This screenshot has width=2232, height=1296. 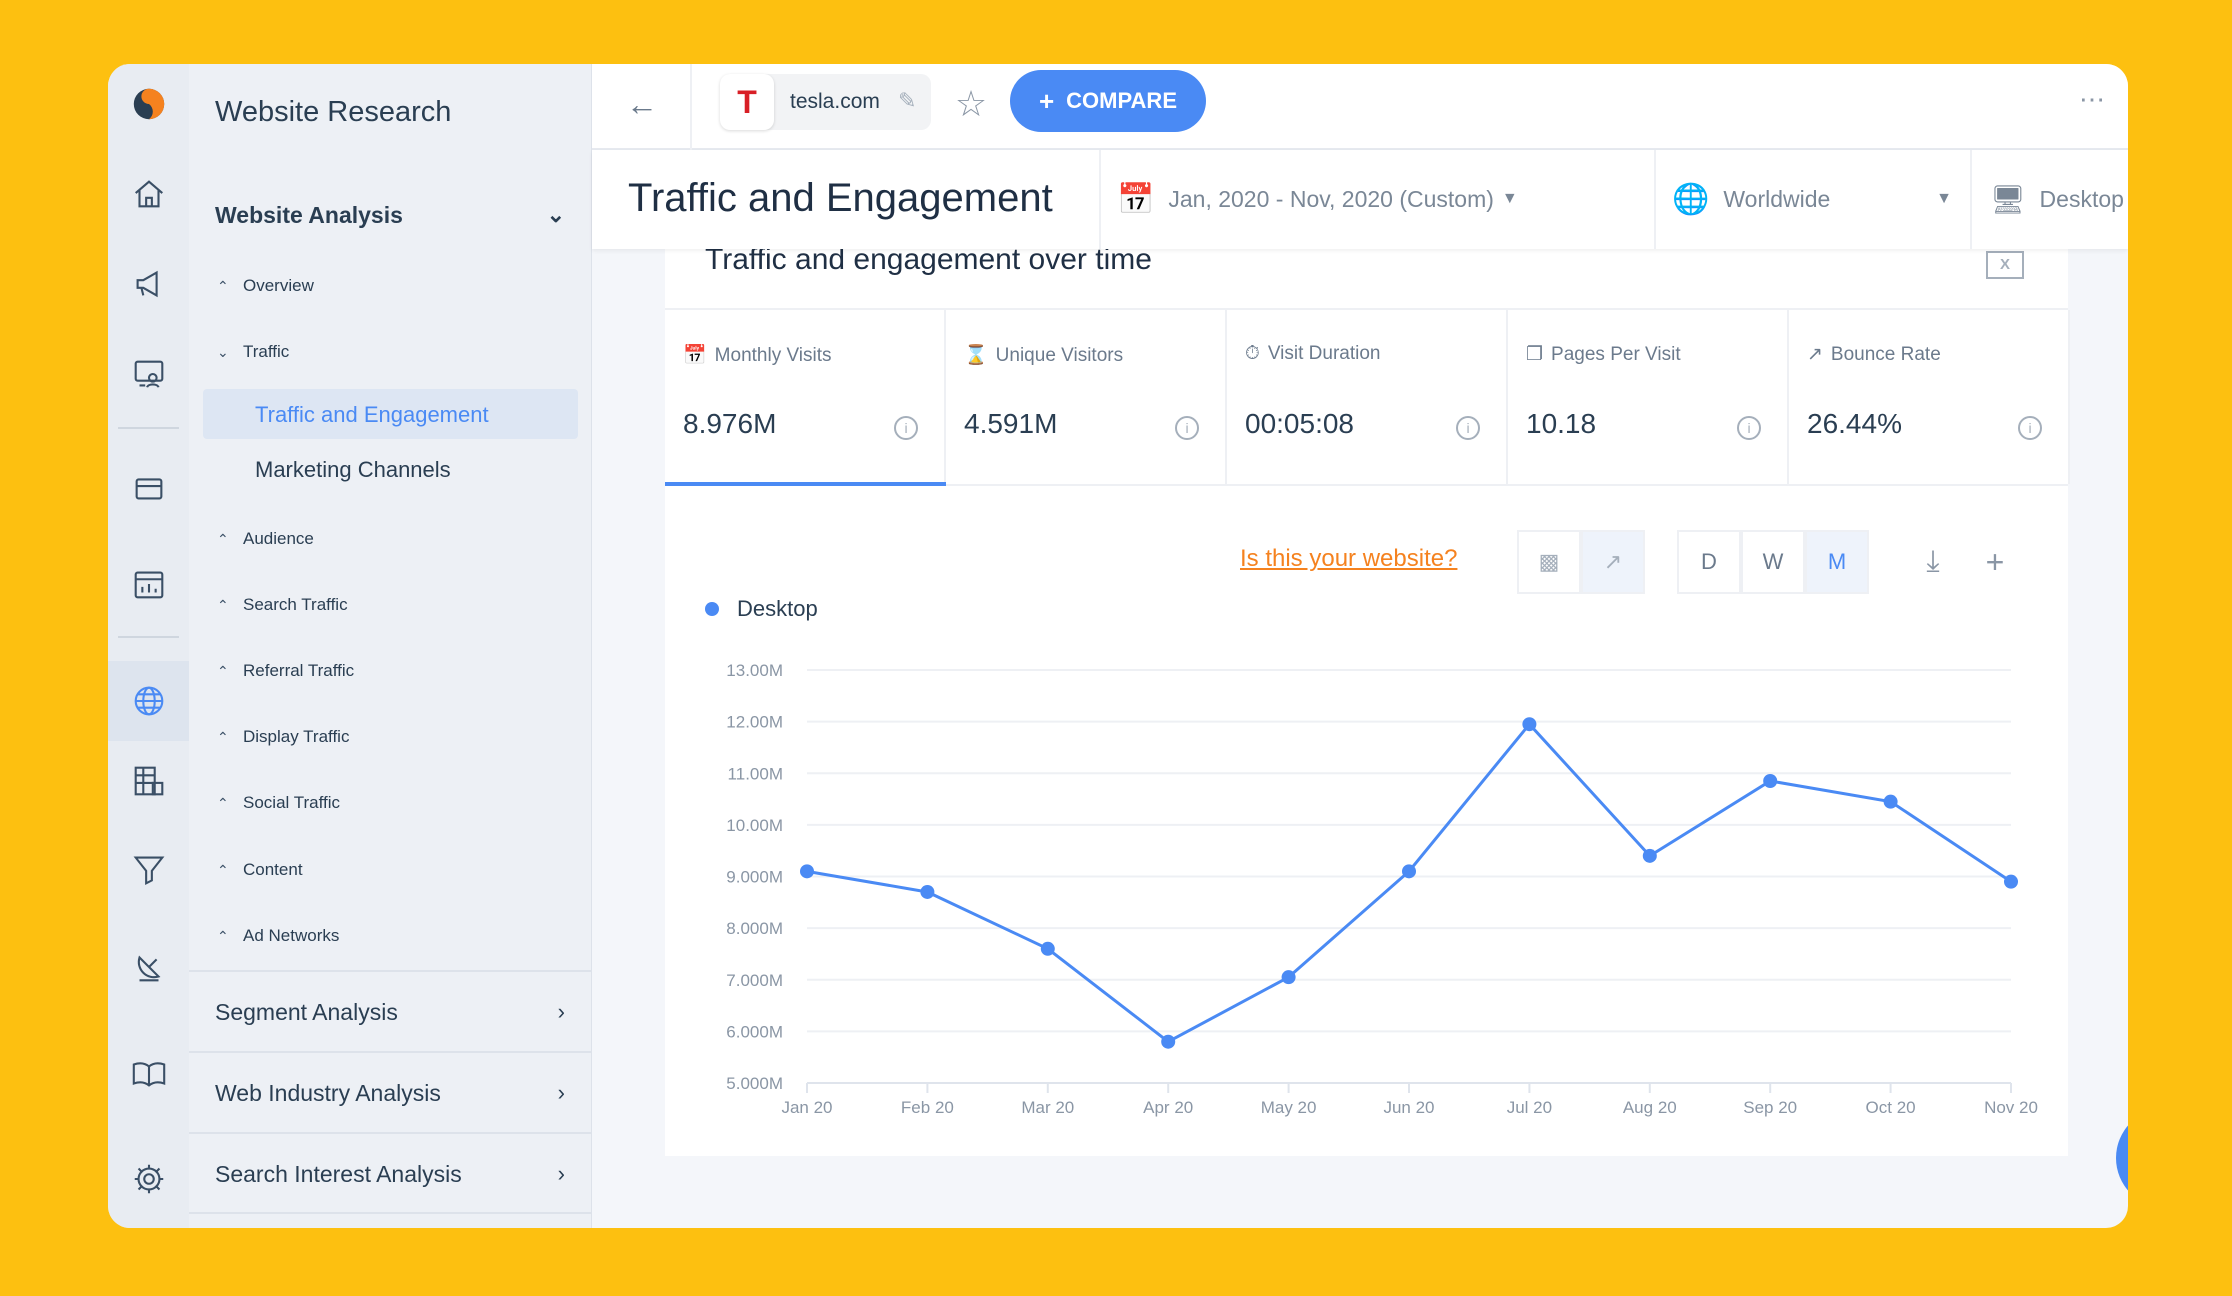 I want to click on metric-label-text: Visit Duration, so click(x=1324, y=353).